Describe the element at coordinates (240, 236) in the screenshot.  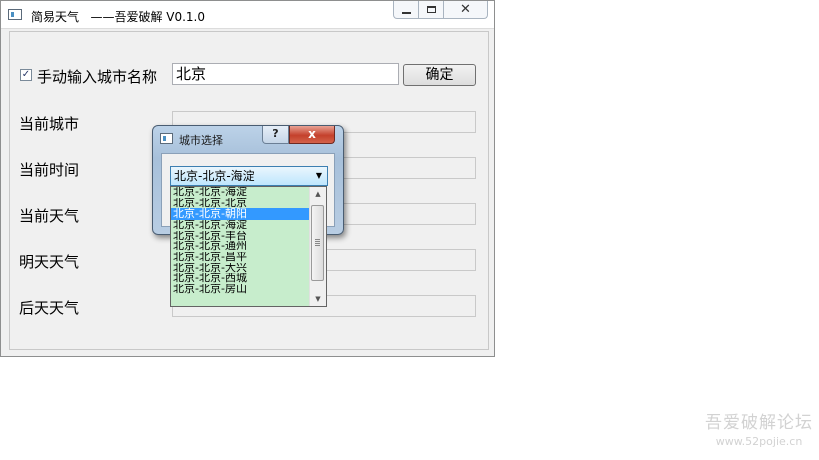
I see `dropdown-option: 北京-北京-丰台` at that location.